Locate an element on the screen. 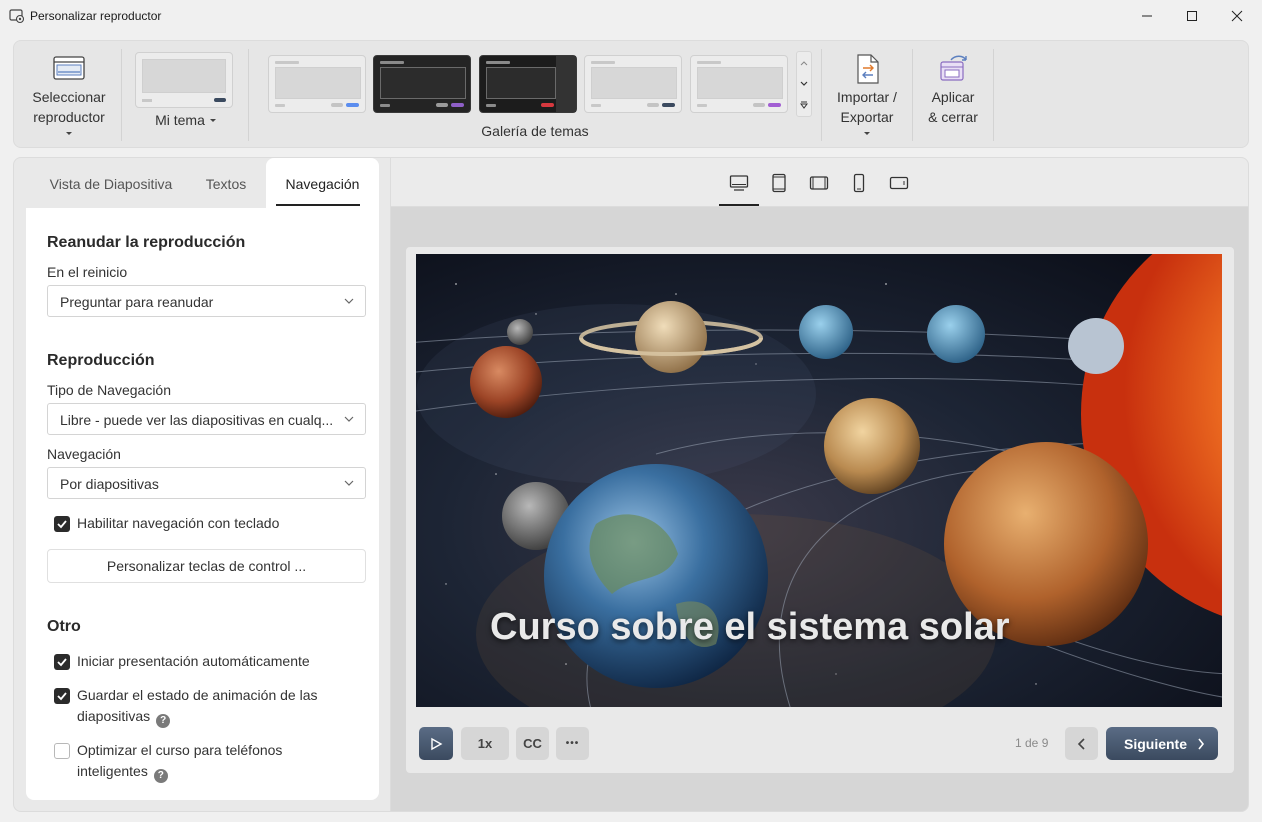 The width and height of the screenshot is (1262, 822). phone-portrait-view-button is located at coordinates (859, 183).